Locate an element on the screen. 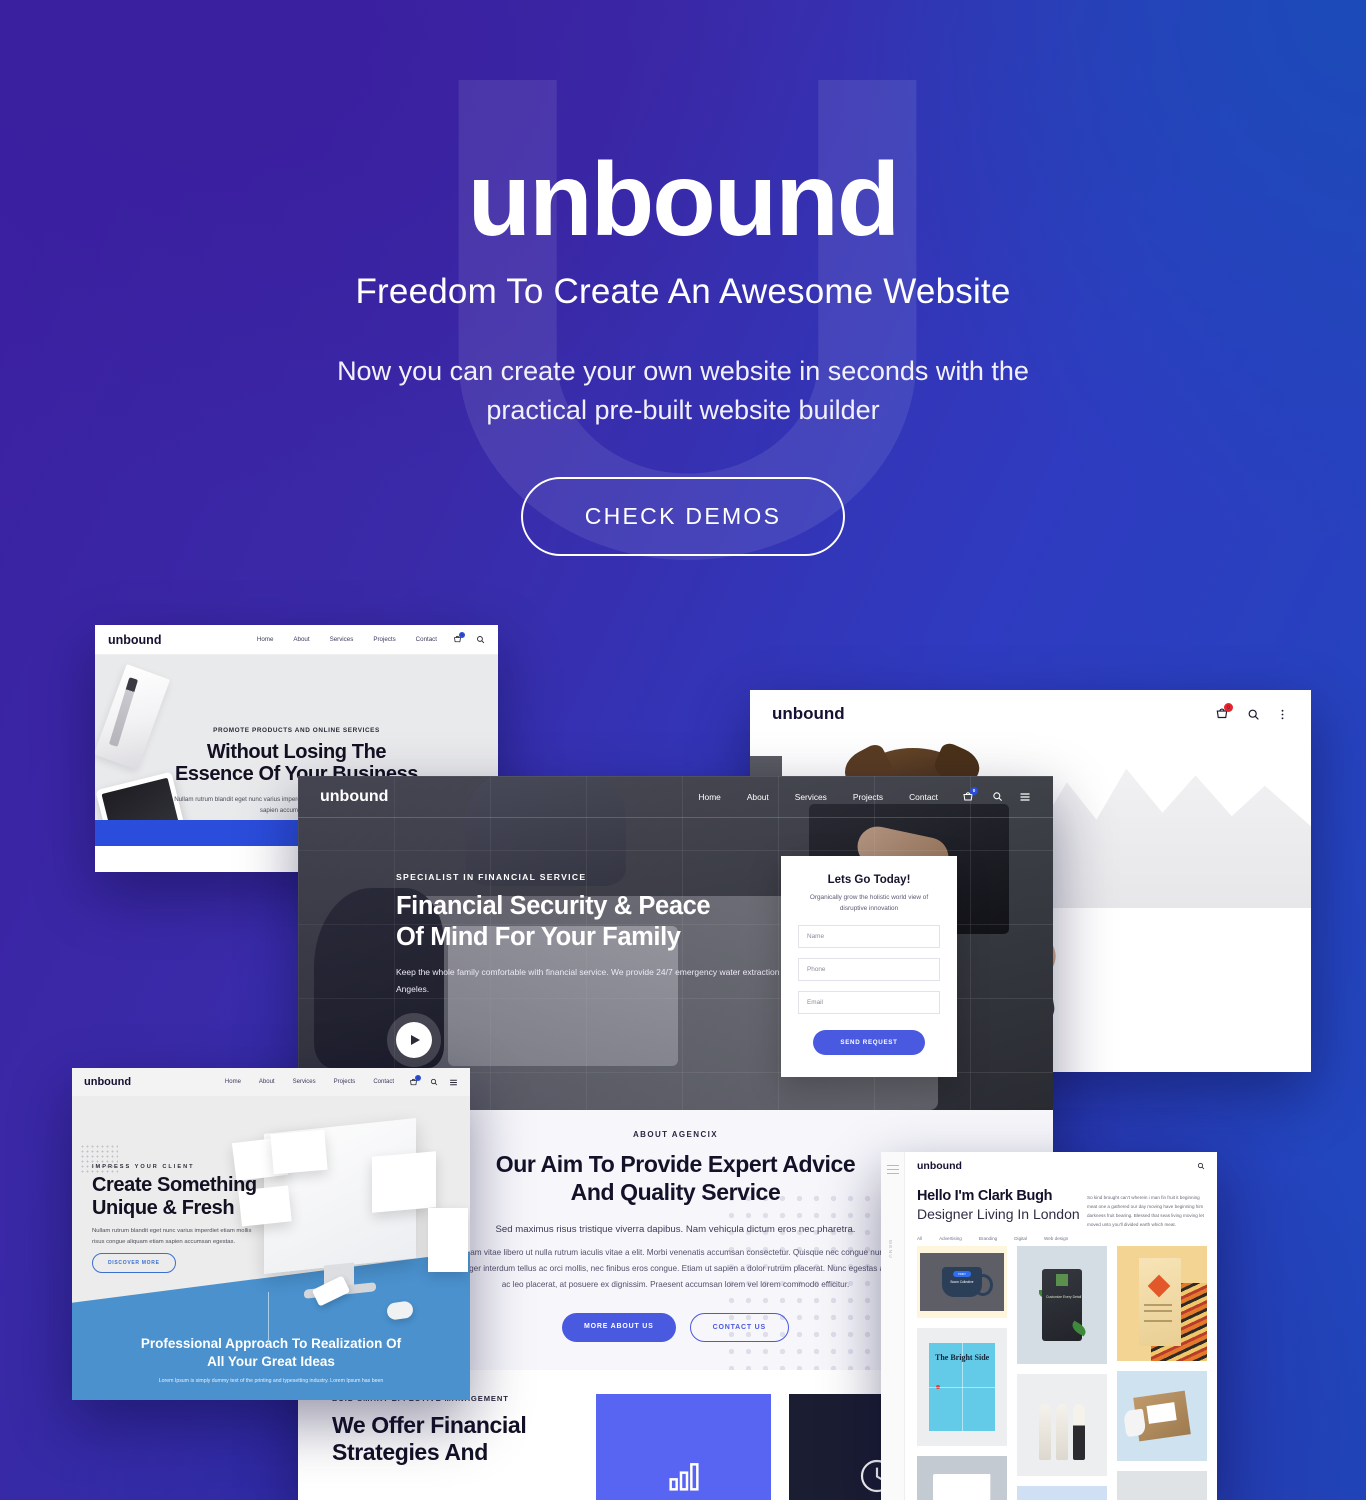  mock5-topbar: unbound is located at coordinates (1061, 1166).